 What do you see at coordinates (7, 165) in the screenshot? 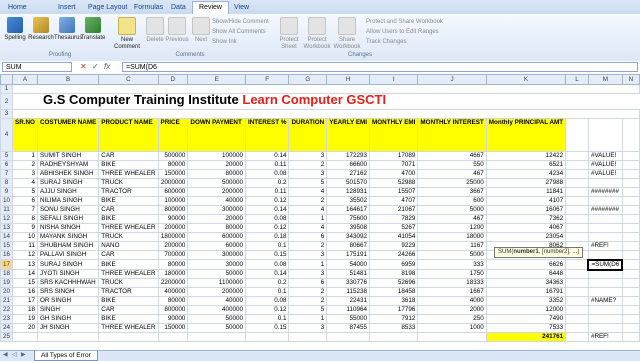
I see `row-header: 6` at bounding box center [7, 165].